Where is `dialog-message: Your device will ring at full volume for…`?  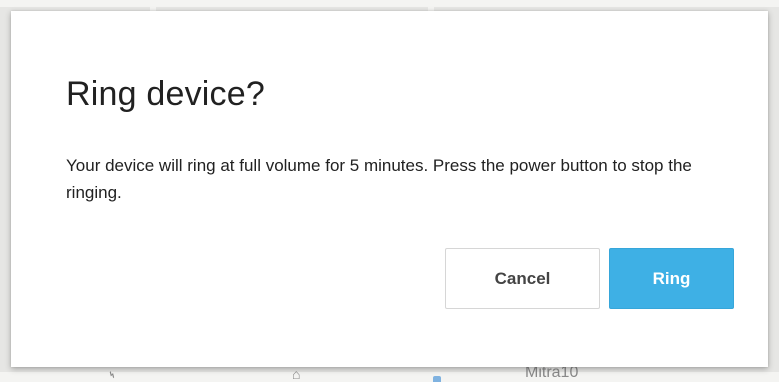
dialog-message: Your device will ring at full volume for… is located at coordinates (379, 179).